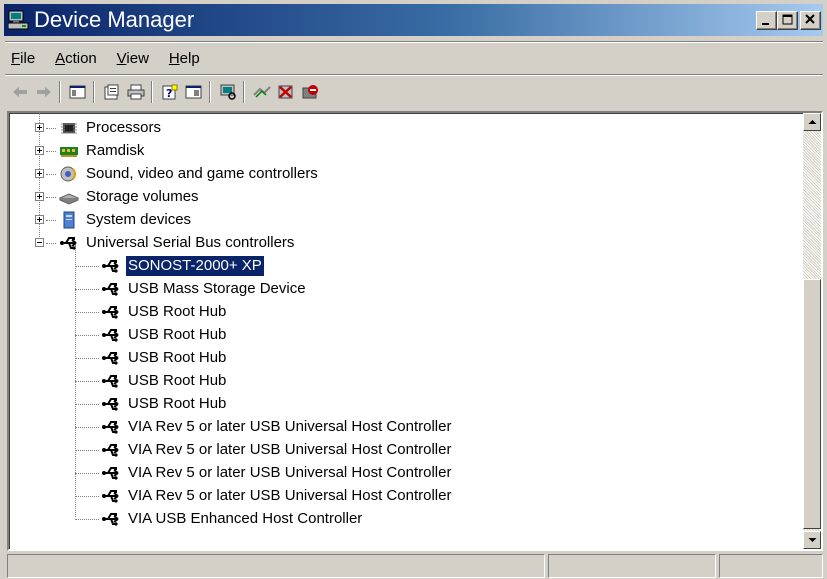 The width and height of the screenshot is (827, 579). What do you see at coordinates (810, 20) in the screenshot?
I see `close-button` at bounding box center [810, 20].